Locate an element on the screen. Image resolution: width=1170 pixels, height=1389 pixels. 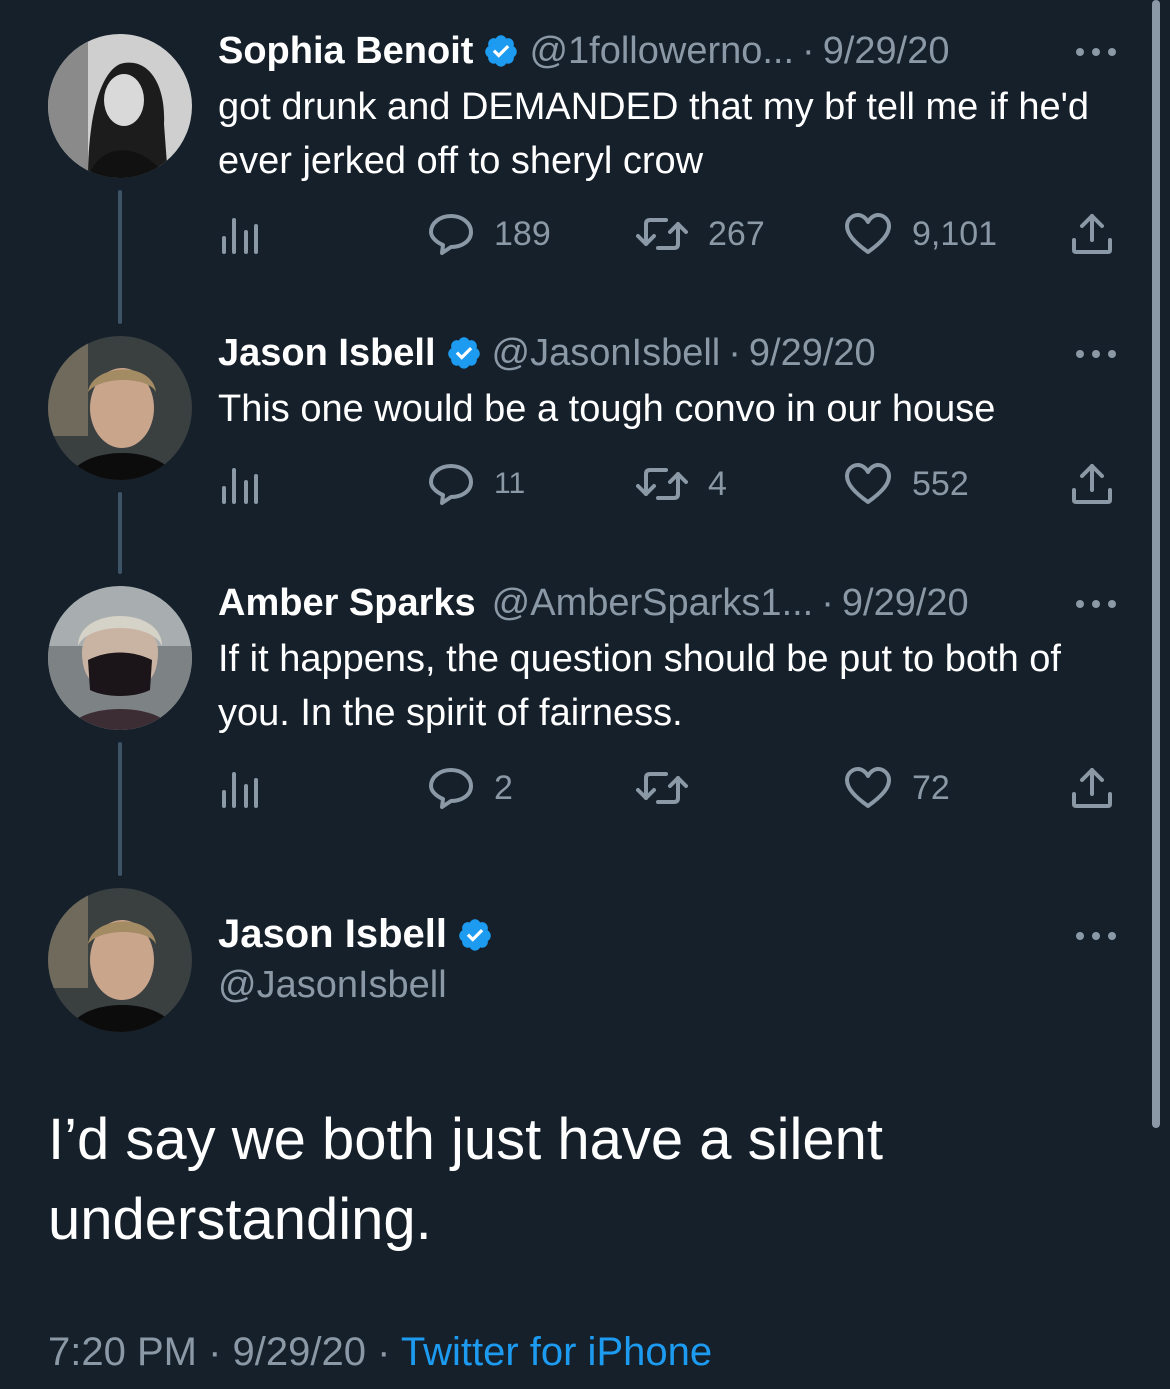
reply-count: 2 is located at coordinates (503, 787).